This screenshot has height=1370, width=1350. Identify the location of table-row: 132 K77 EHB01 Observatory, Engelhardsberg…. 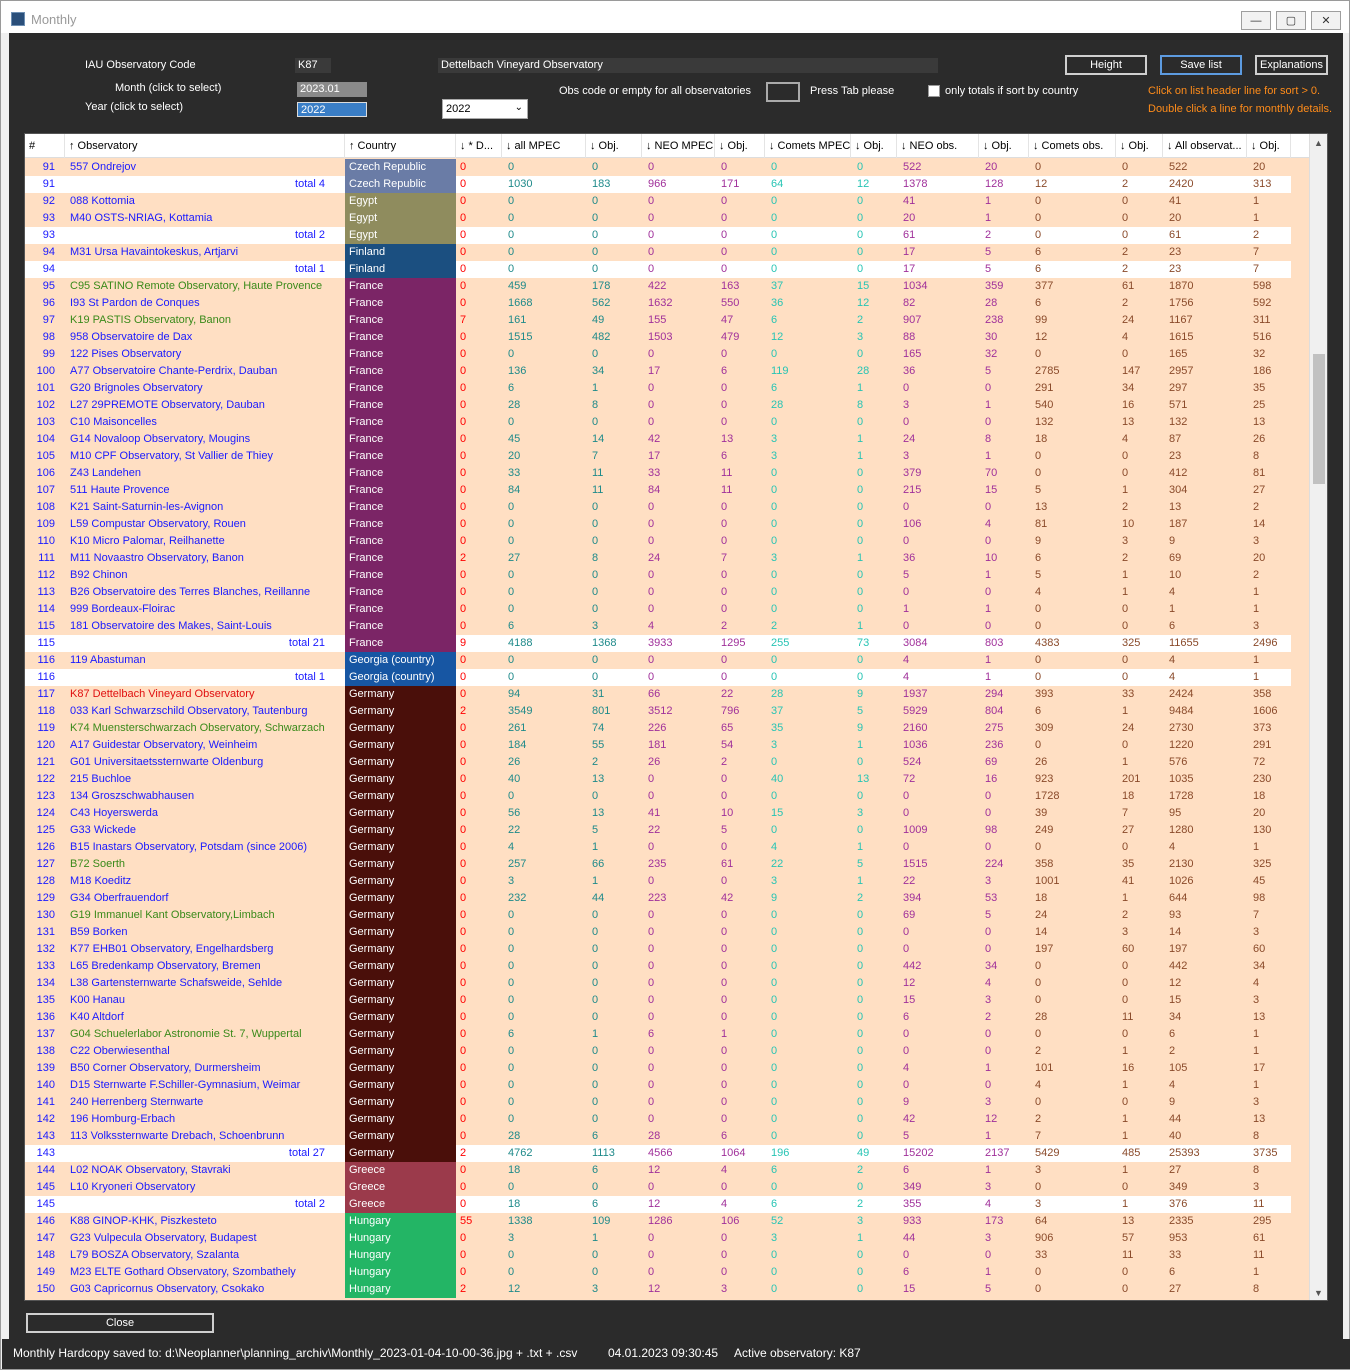
(658, 949).